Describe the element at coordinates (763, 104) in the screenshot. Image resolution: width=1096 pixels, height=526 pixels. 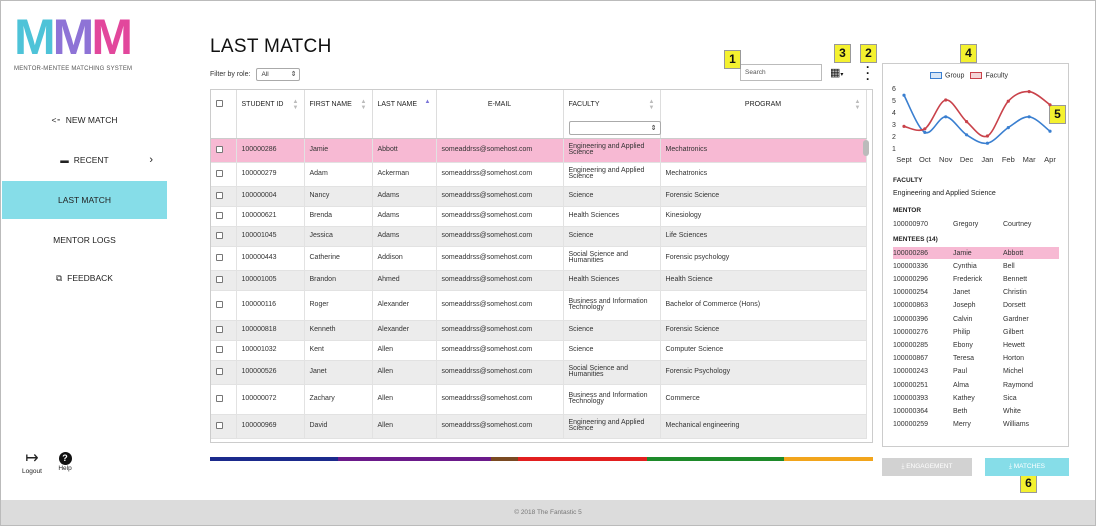
I see `col-program: PROGRAM ▲ ▼` at that location.